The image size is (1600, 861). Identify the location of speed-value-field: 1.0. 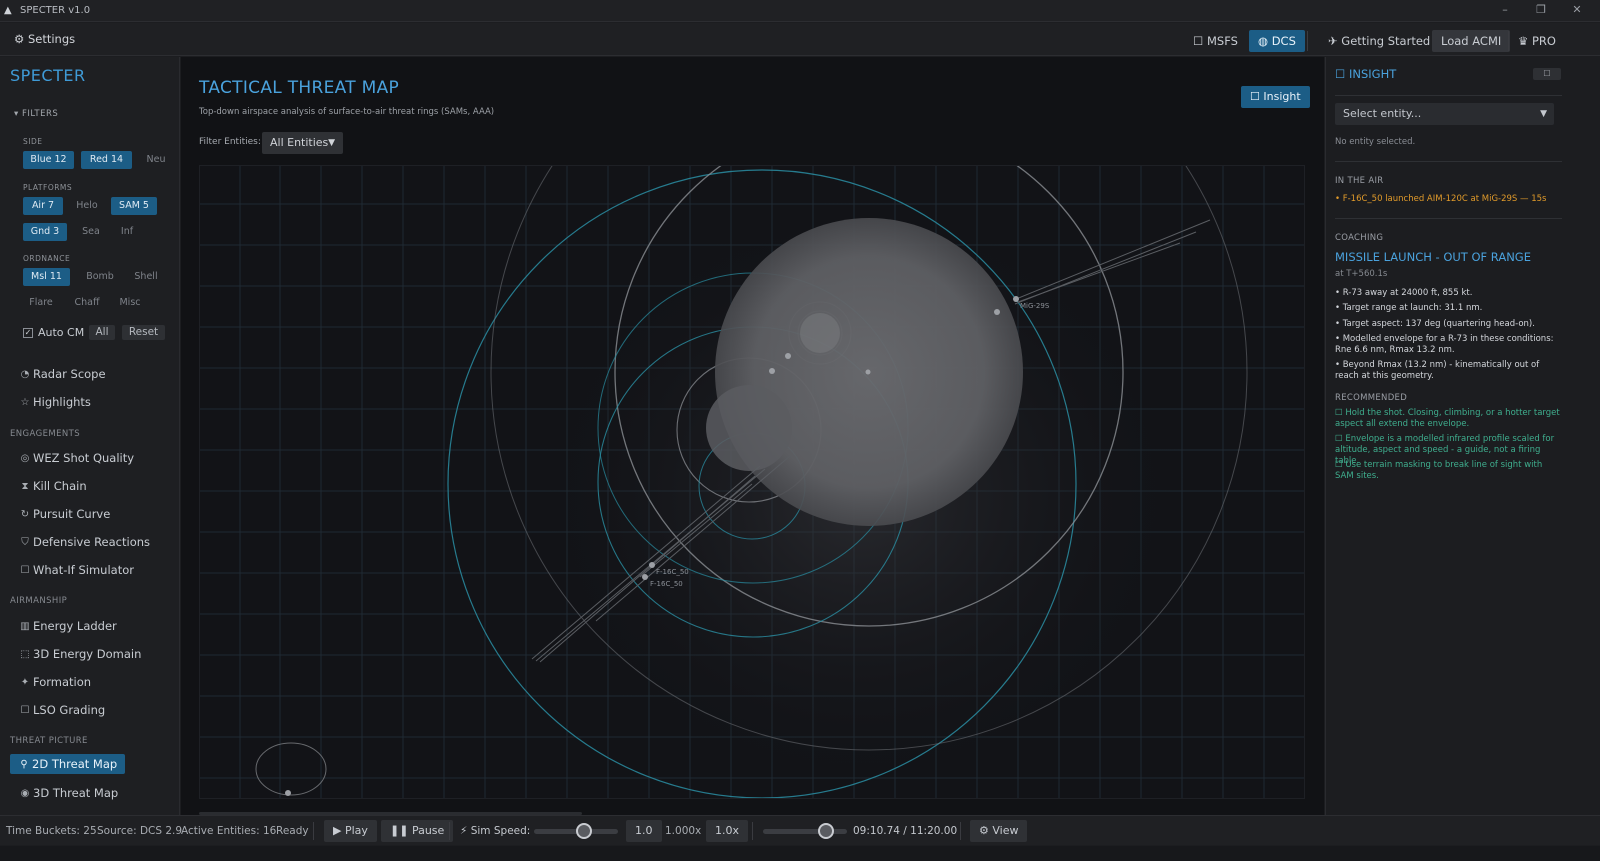
(644, 831).